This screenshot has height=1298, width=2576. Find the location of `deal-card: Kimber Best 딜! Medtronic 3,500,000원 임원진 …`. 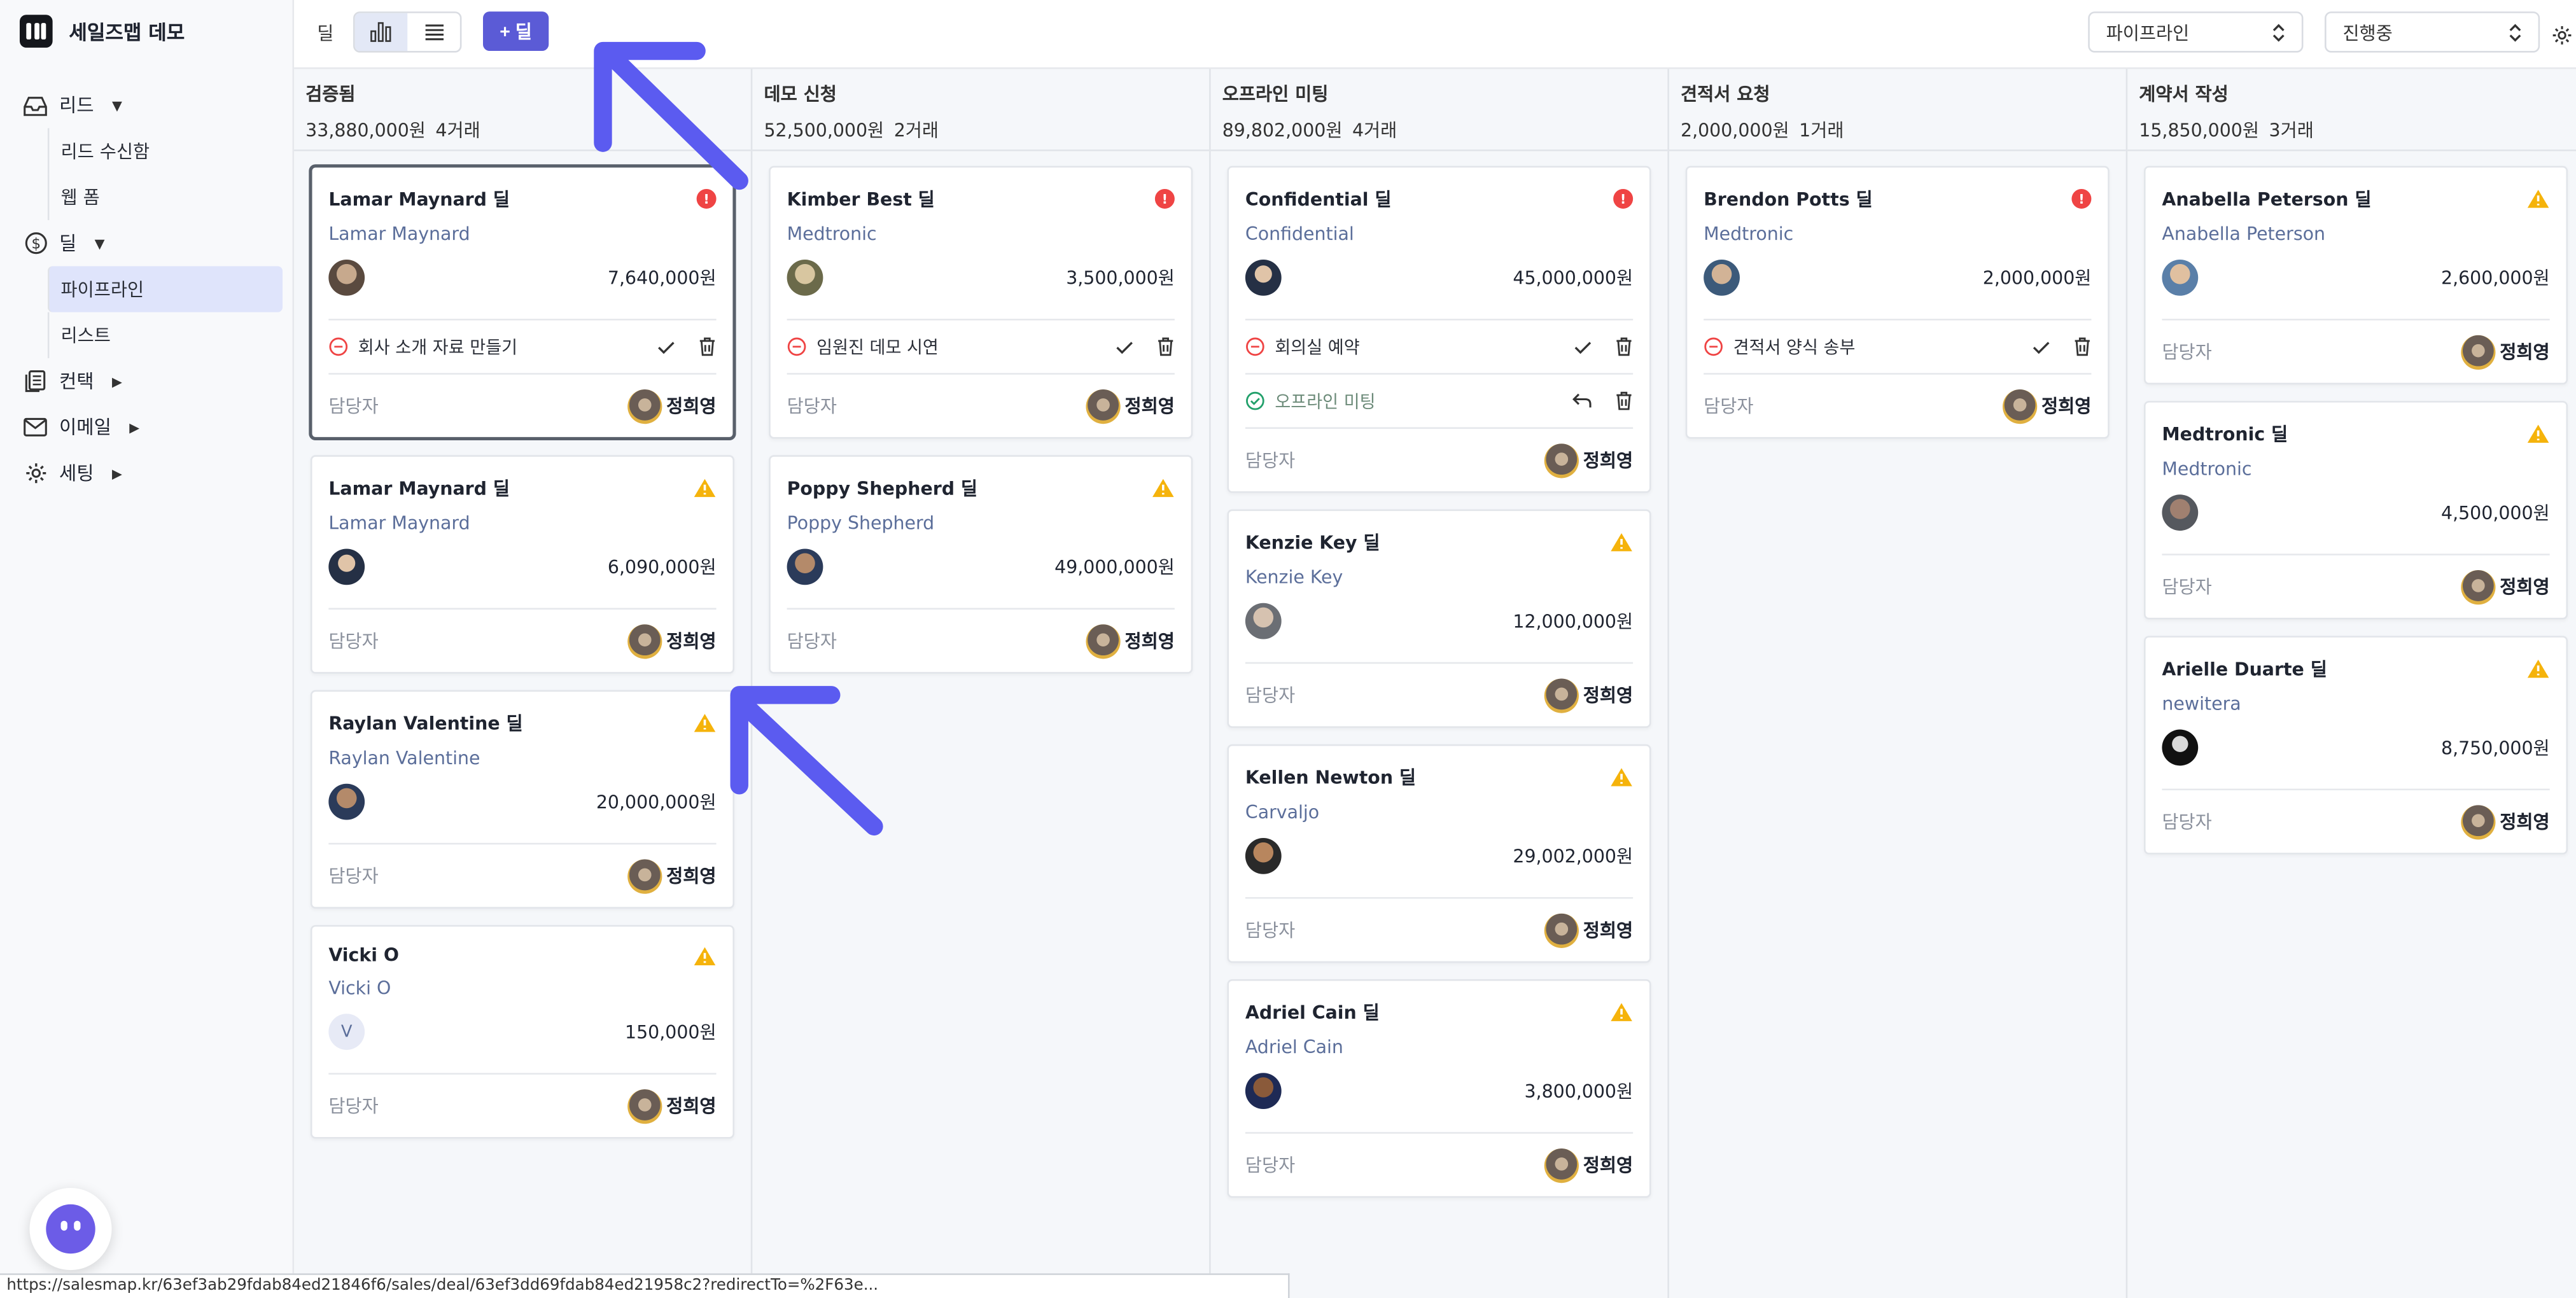

deal-card: Kimber Best 딜! Medtronic 3,500,000원 임원진 … is located at coordinates (981, 302).